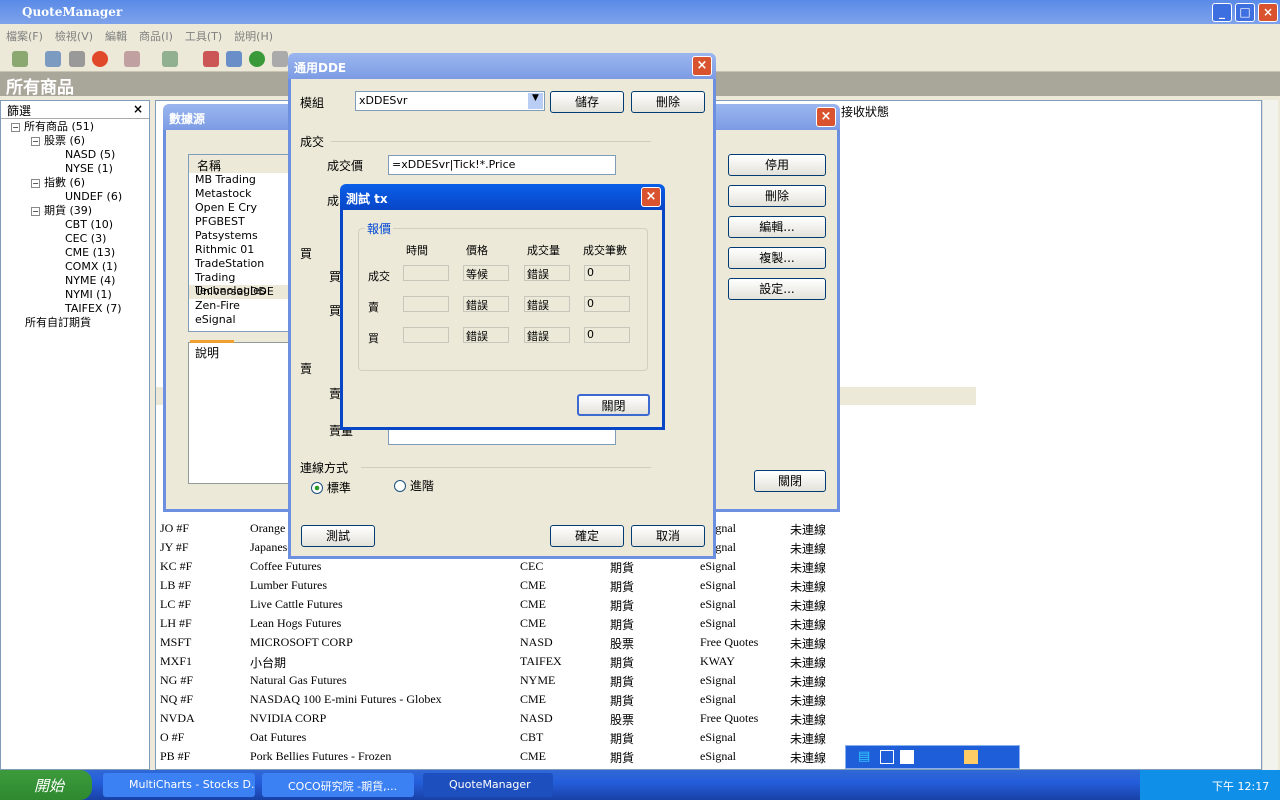 The height and width of the screenshot is (800, 1280). Describe the element at coordinates (257, 59) in the screenshot. I see `clock-icon` at that location.